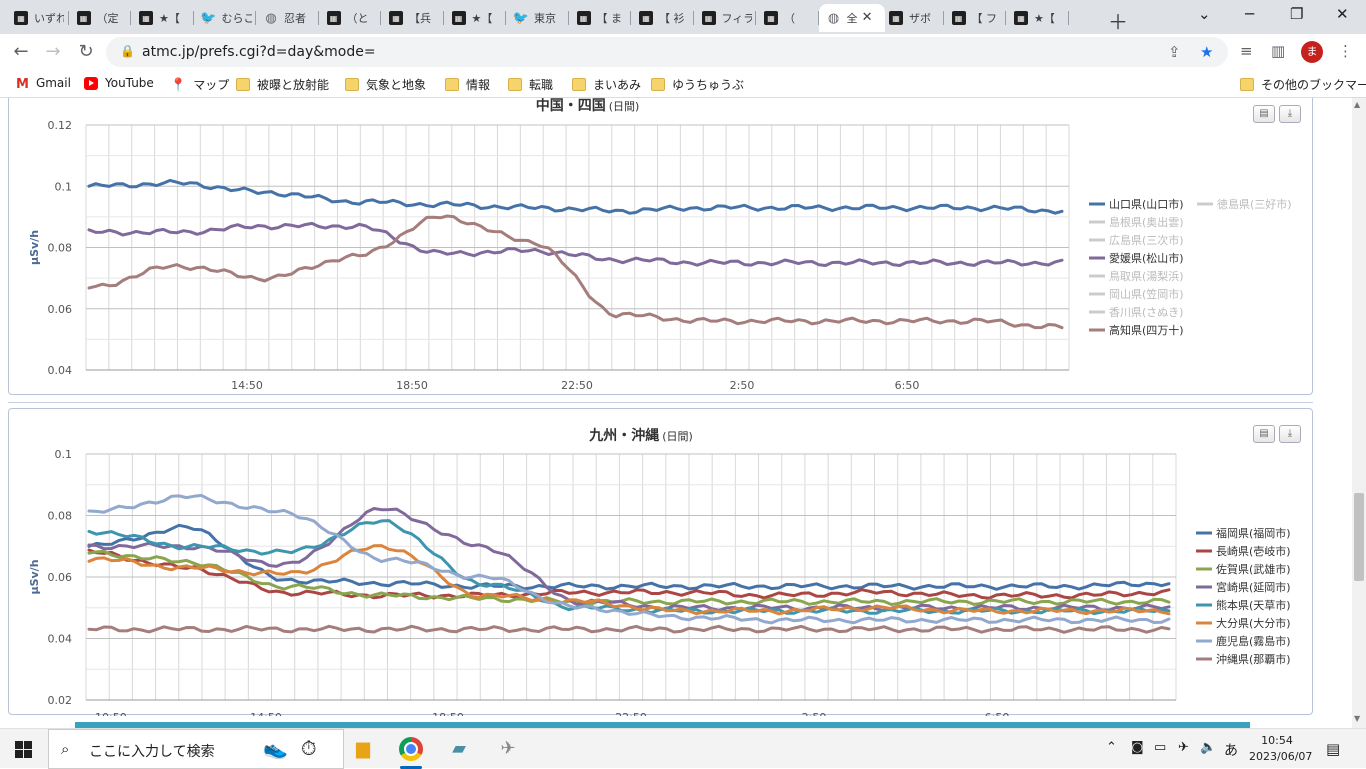 The image size is (1366, 769). Describe the element at coordinates (1249, 14) in the screenshot. I see `minimize-button: ─` at that location.